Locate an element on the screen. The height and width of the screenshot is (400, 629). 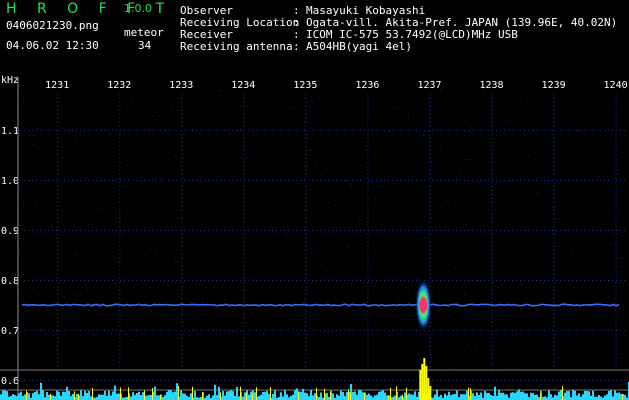
meteor-histogram-bar is located at coordinates (420, 385).